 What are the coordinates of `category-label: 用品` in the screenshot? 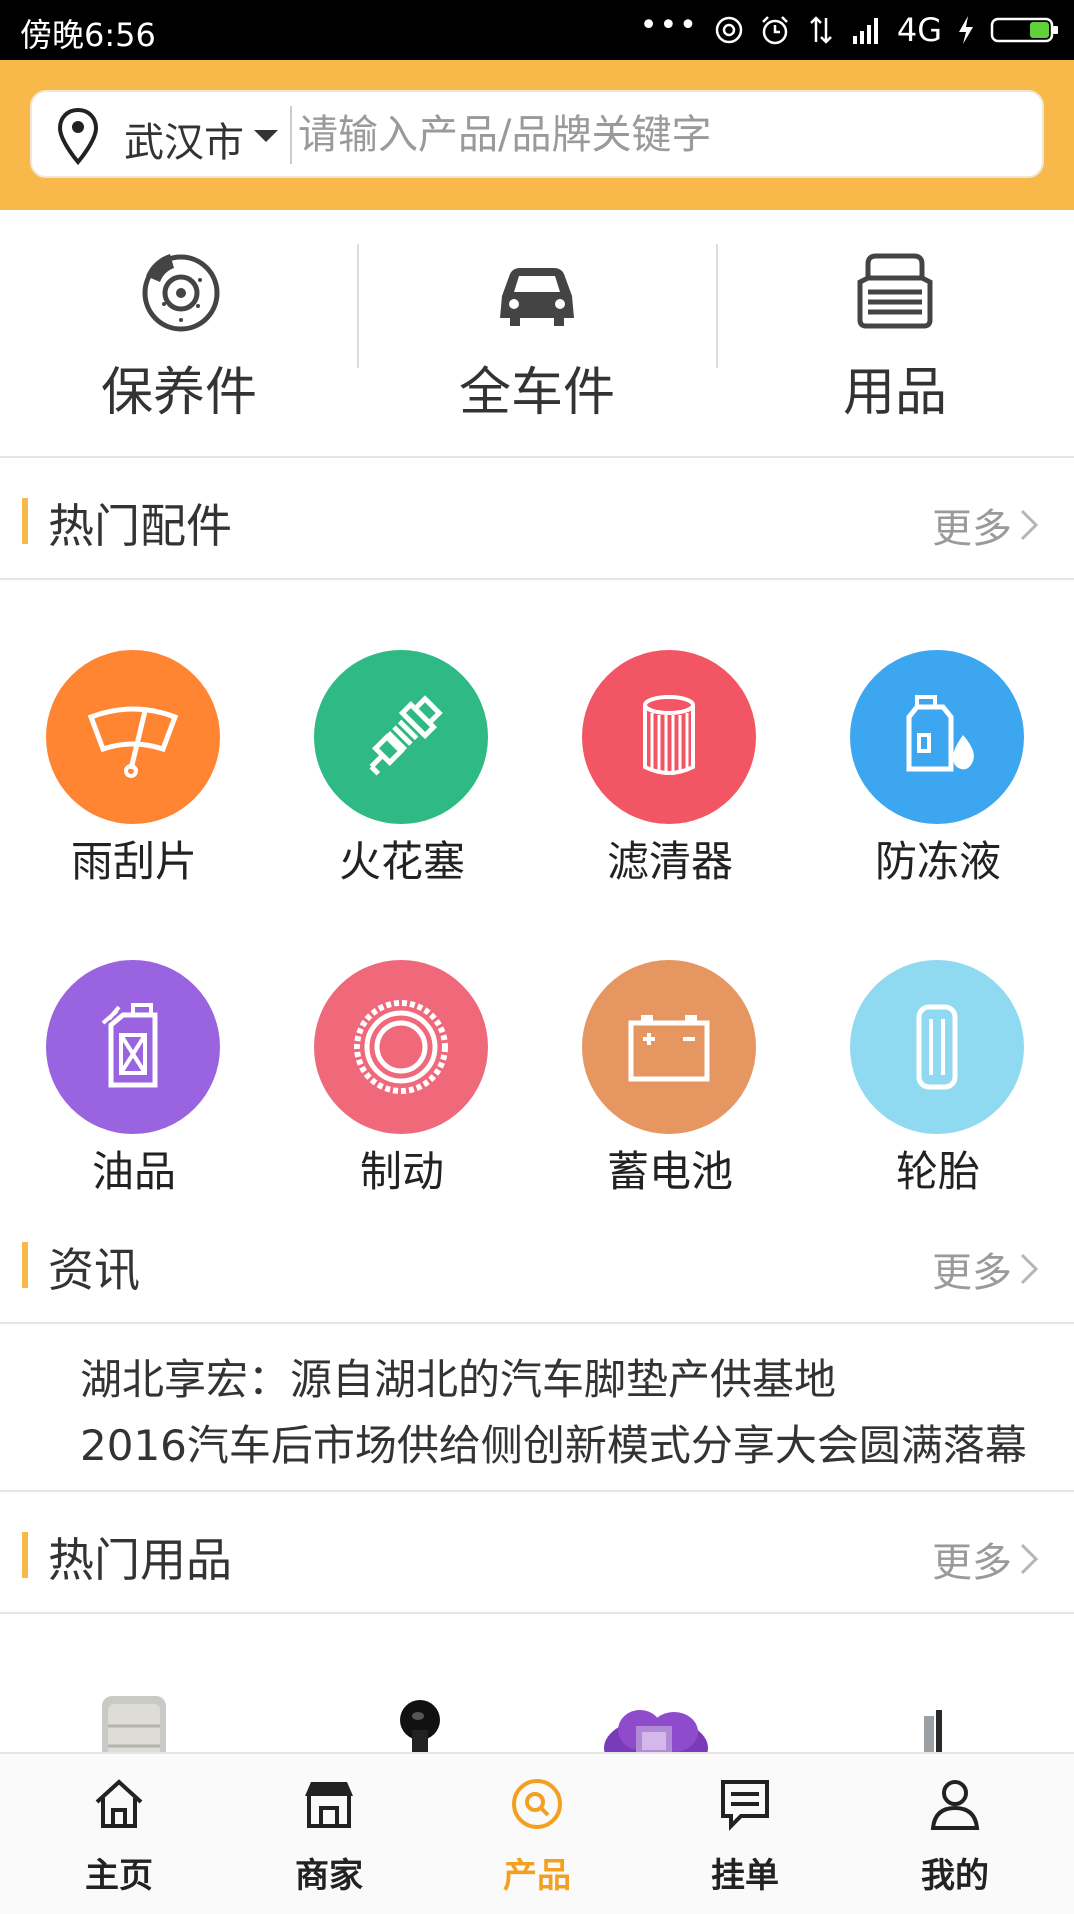 It's located at (894, 393).